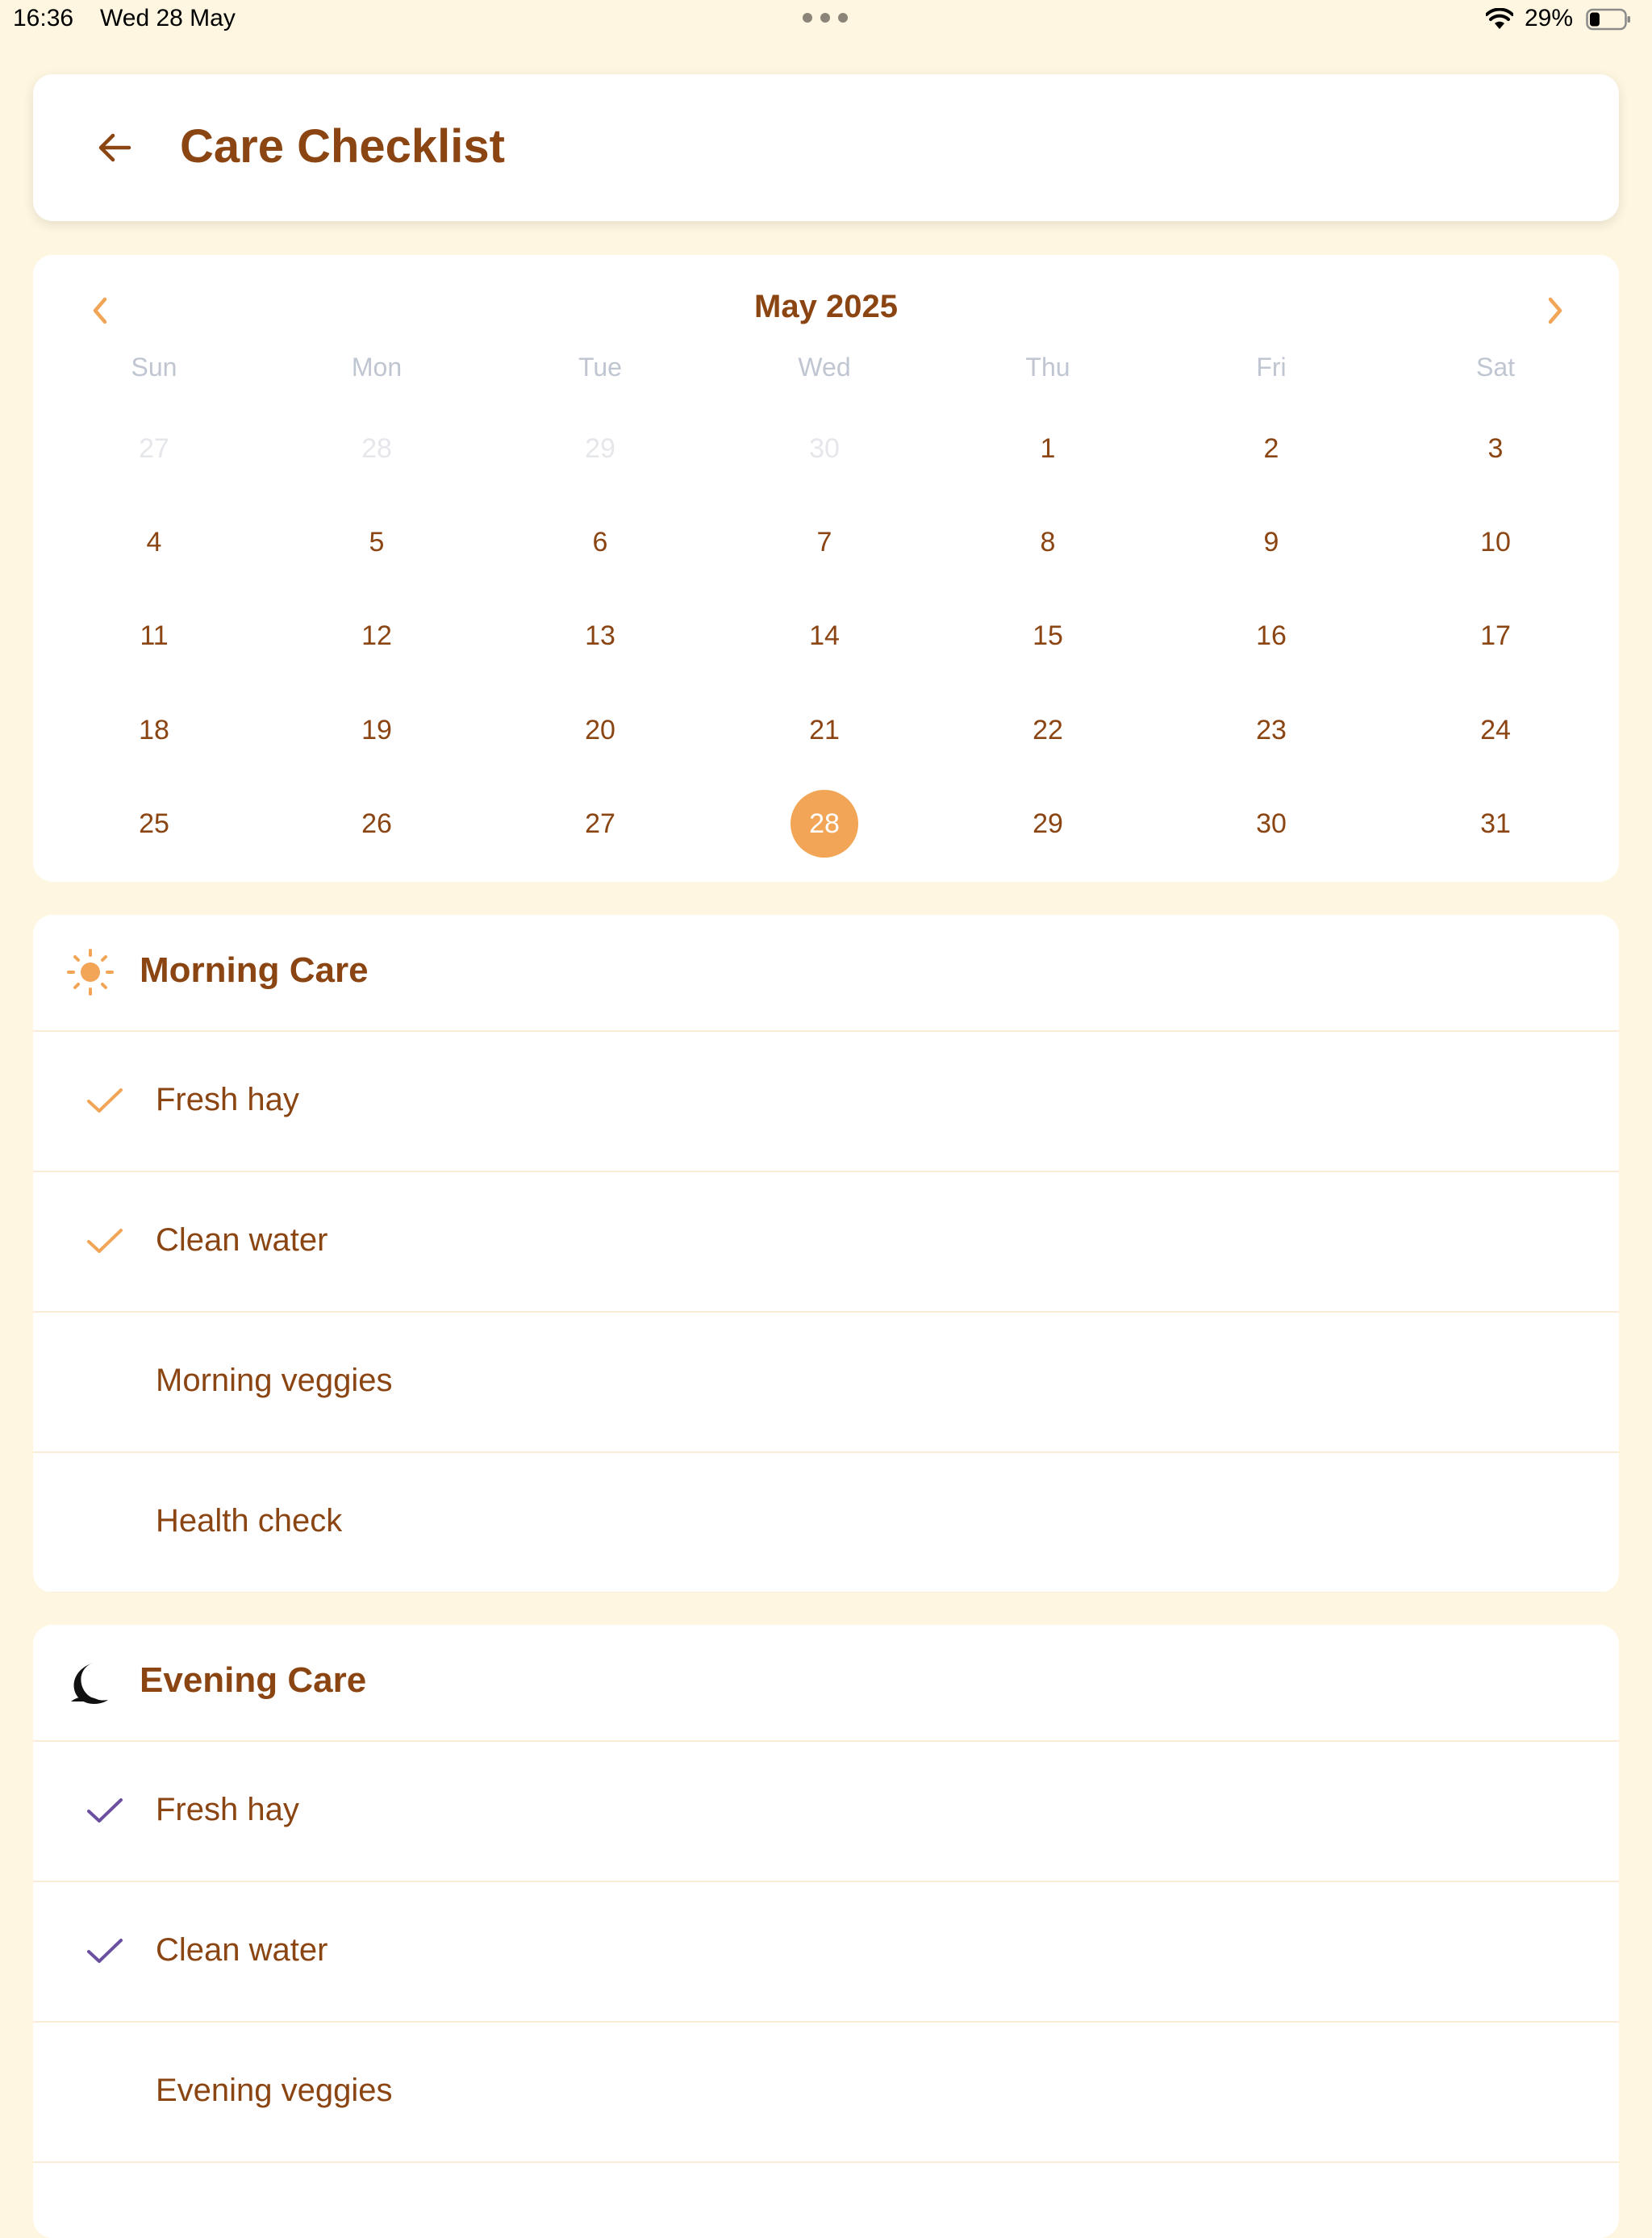  Describe the element at coordinates (377, 542) in the screenshot. I see `calendar-day: 5` at that location.